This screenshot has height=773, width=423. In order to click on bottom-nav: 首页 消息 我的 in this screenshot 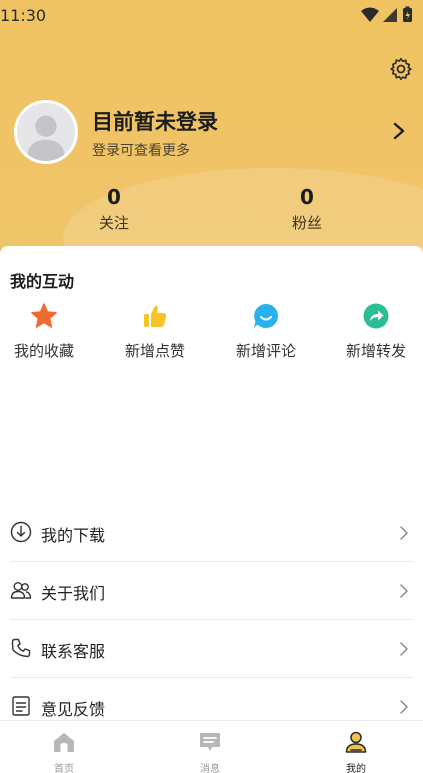, I will do `click(211, 746)`.